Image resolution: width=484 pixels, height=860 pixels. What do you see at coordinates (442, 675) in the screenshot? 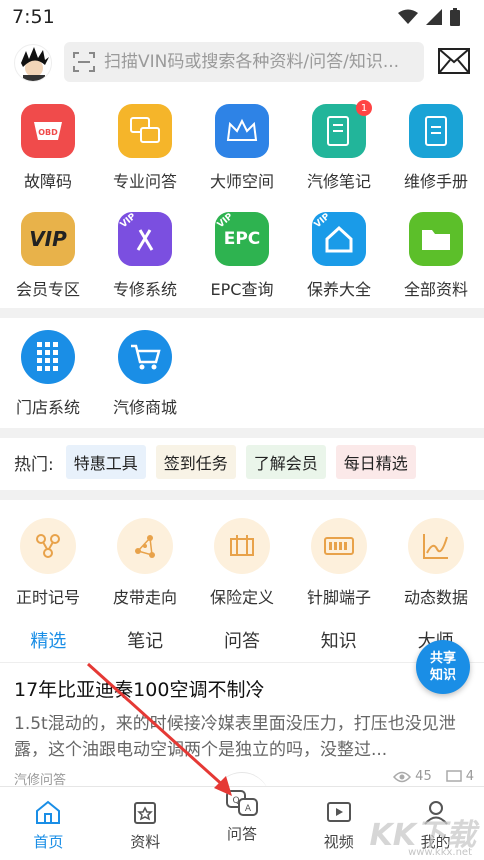
I see `share-line-2: 知识` at bounding box center [442, 675].